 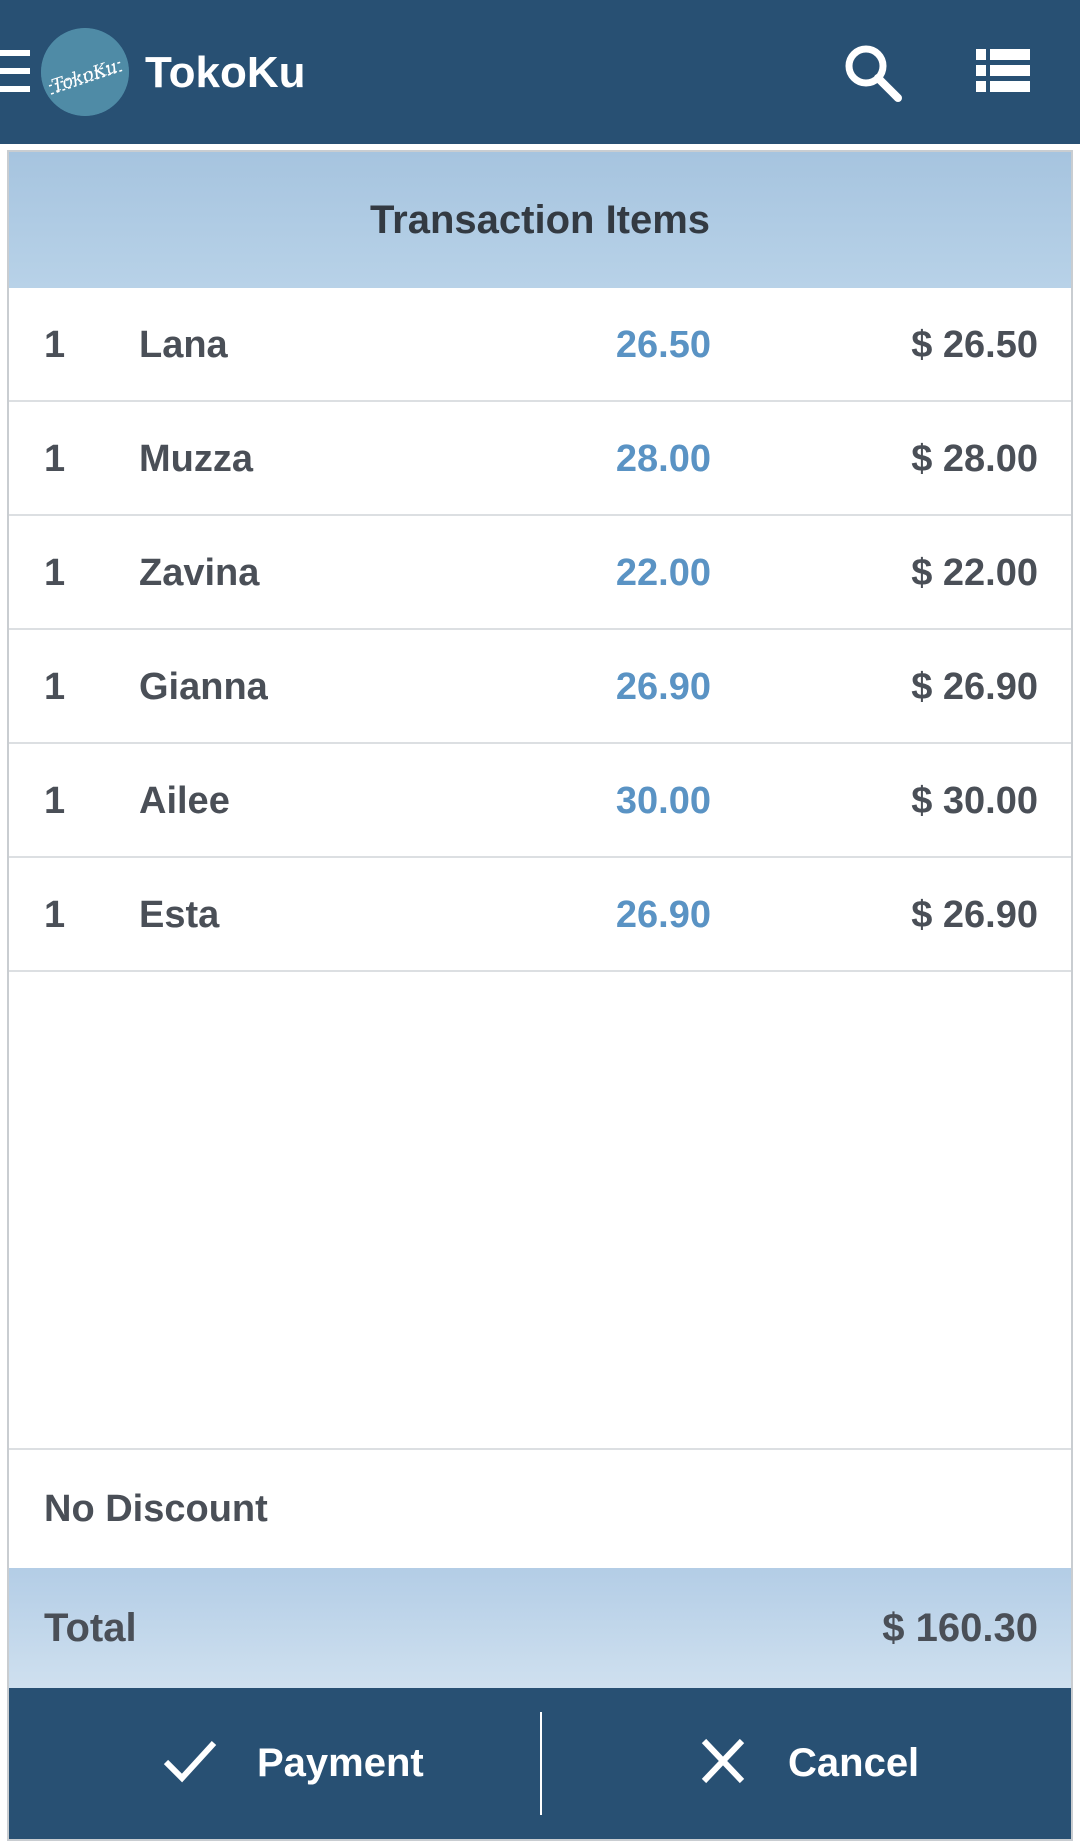 I want to click on cancel-button: Cancel, so click(x=806, y=1763).